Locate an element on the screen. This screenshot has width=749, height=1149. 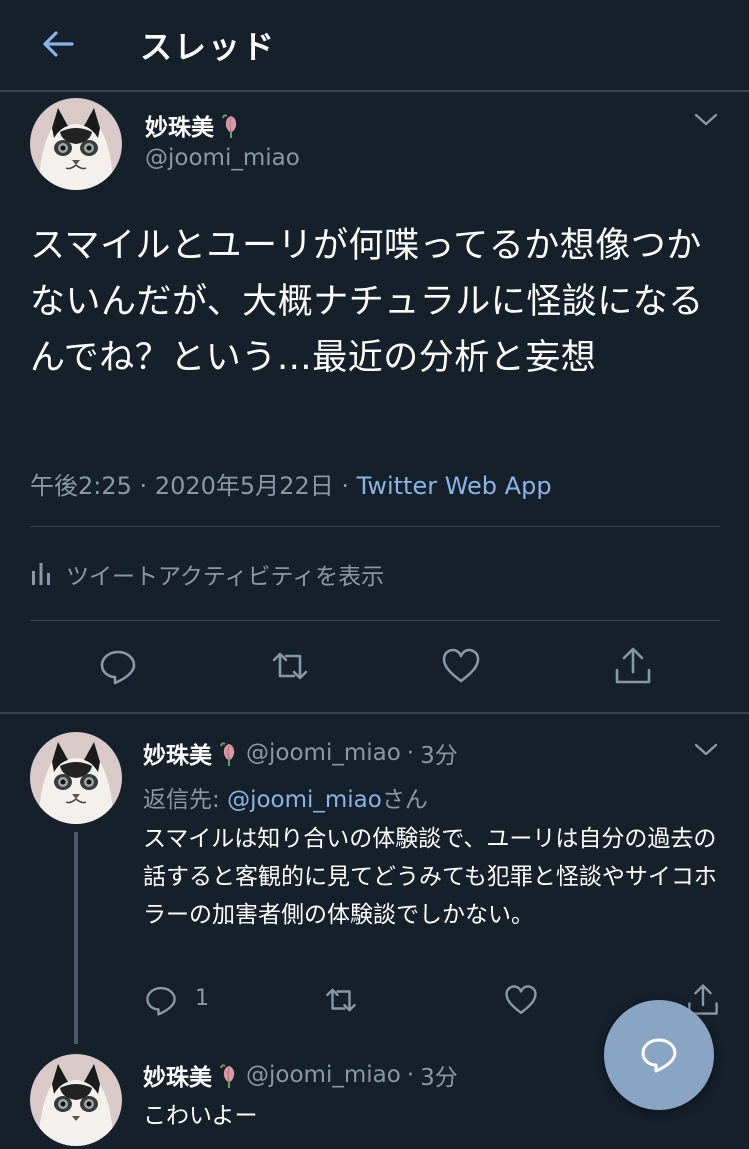
tweet-meta: 午後2:25 · 2020年5月22日 · Twitter Web App is located at coordinates (291, 483).